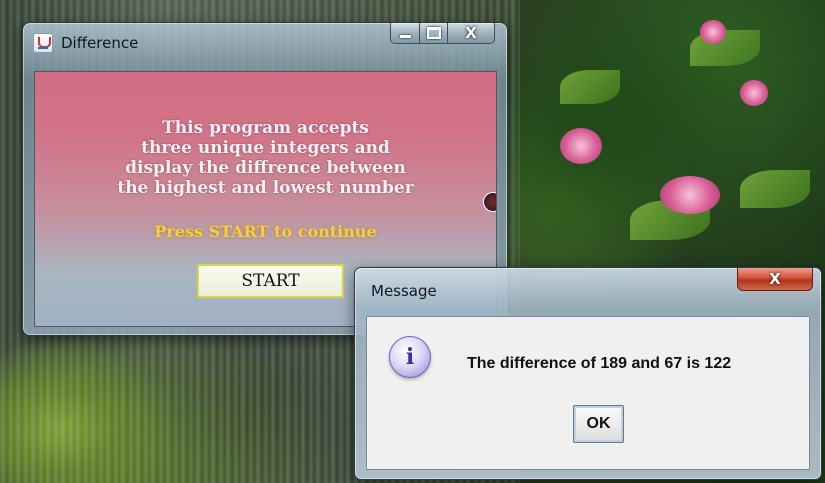  I want to click on info-icon: i, so click(410, 357).